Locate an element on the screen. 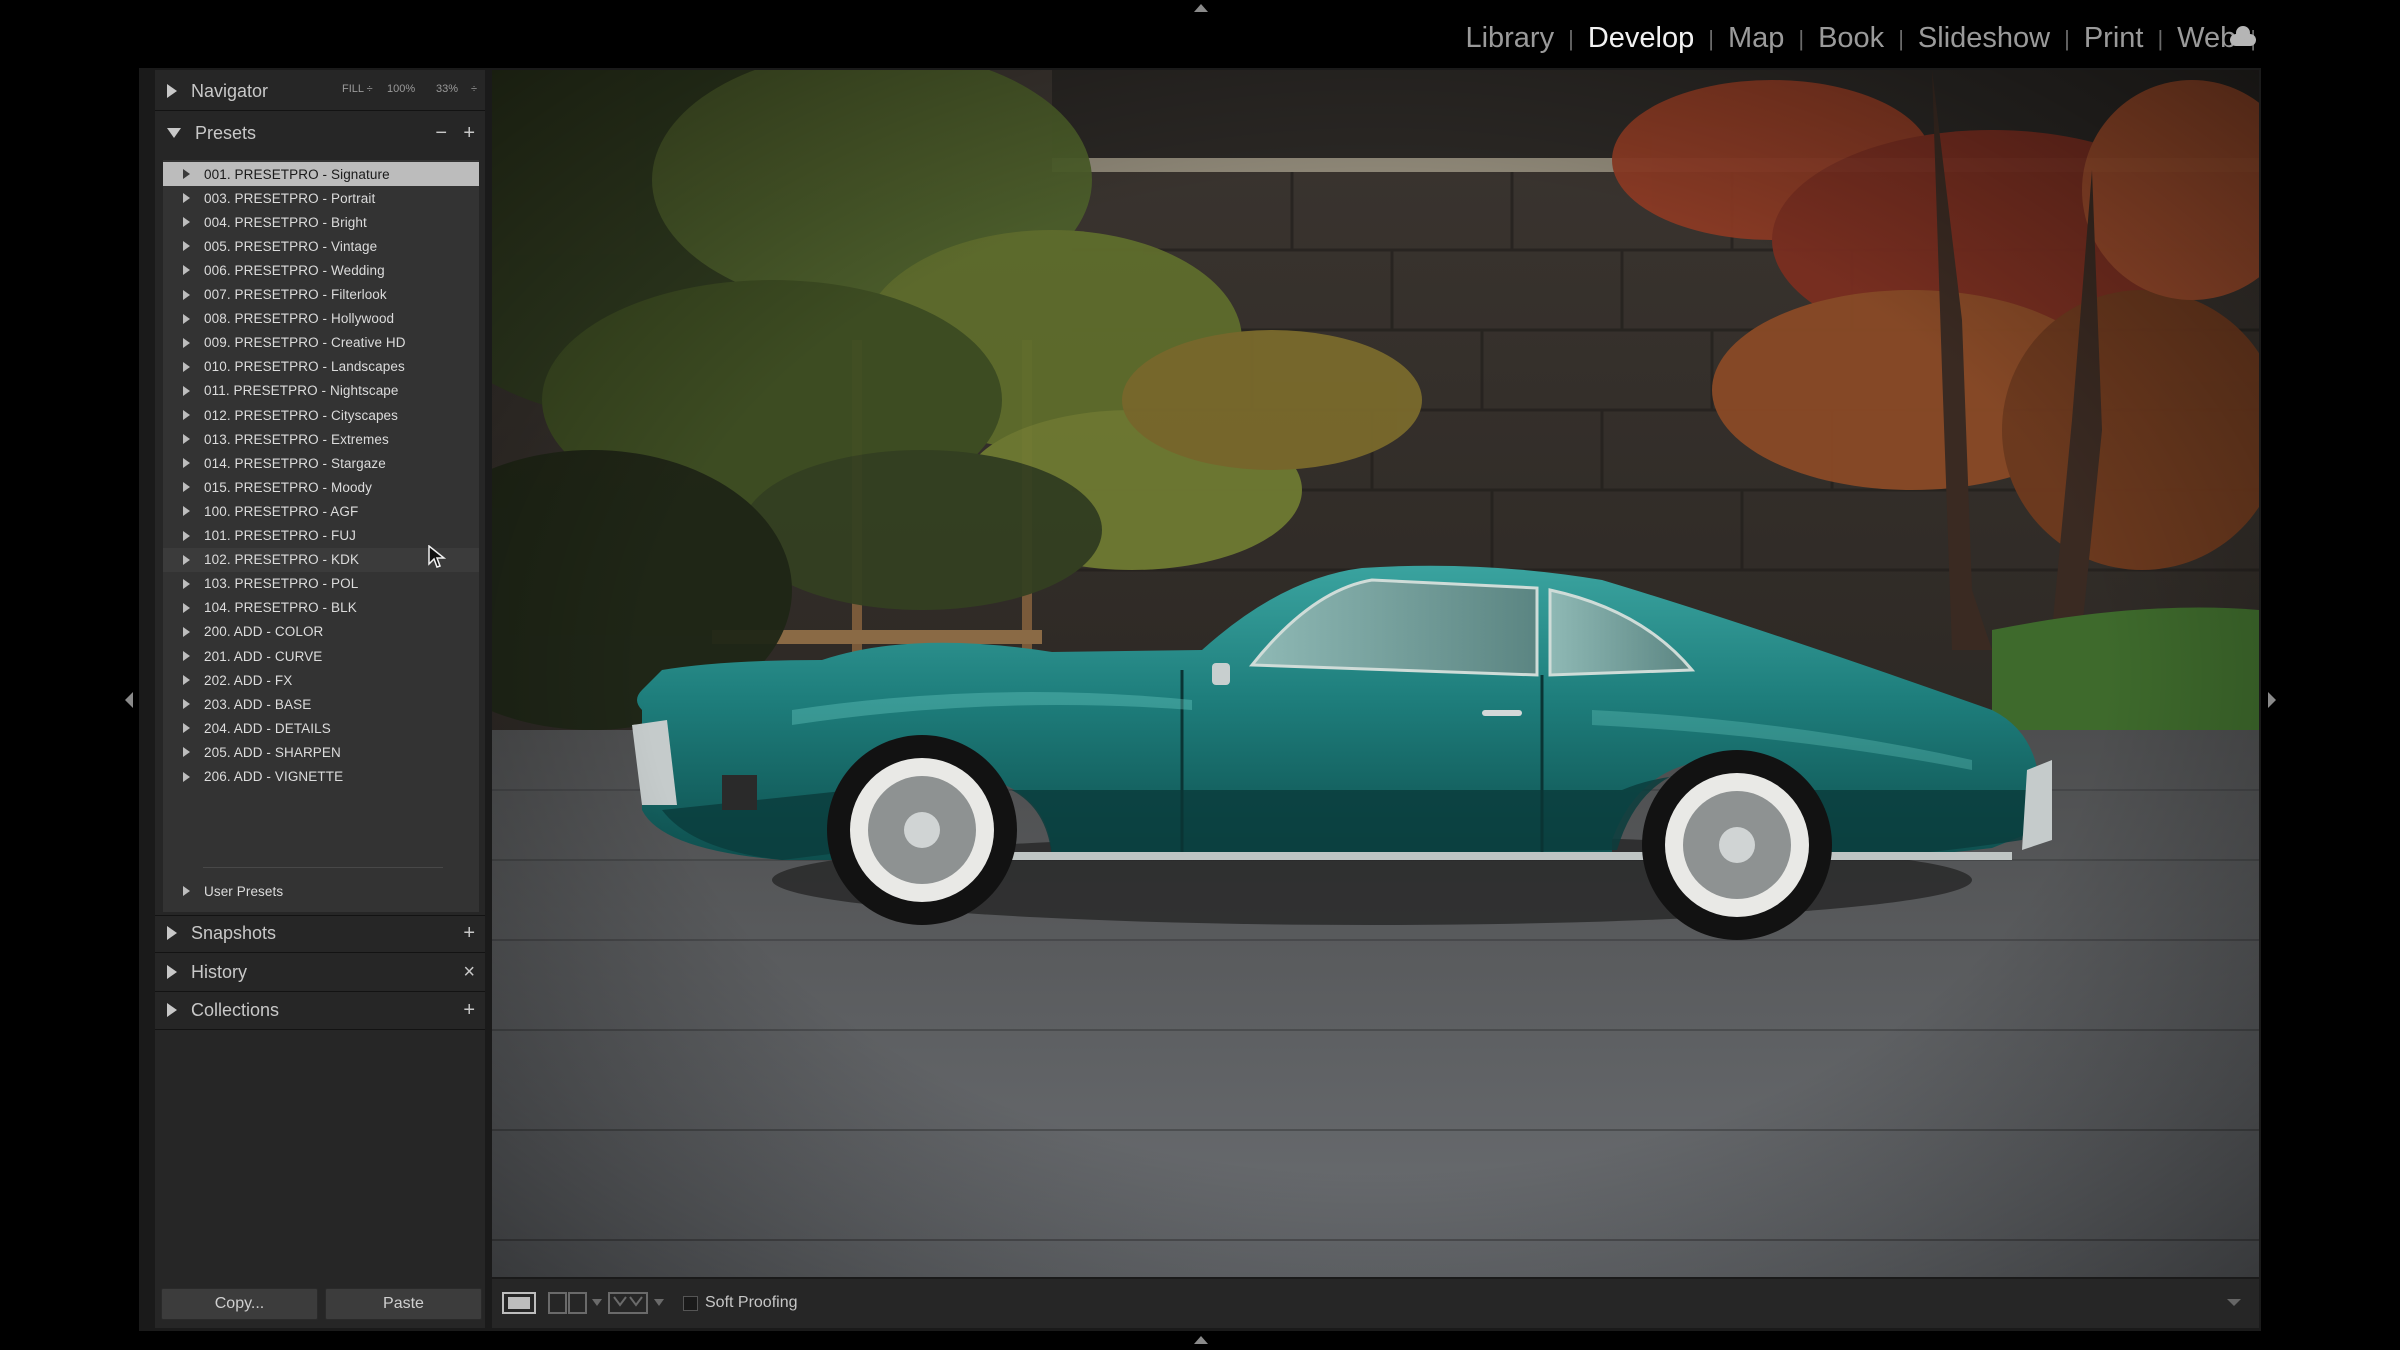 The width and height of the screenshot is (2400, 1350). preset-item: 003. PRESETPRO - Portrait is located at coordinates (321, 198).